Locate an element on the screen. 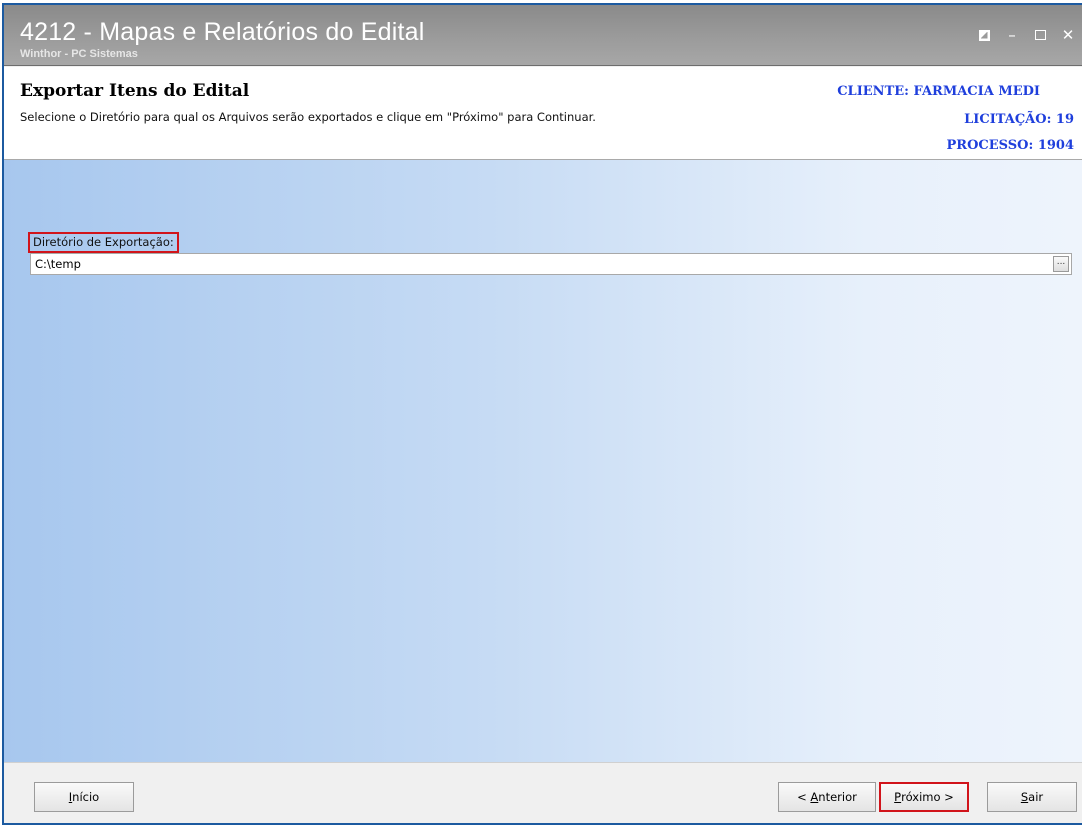  anterior-mnemonic: A is located at coordinates (814, 797).